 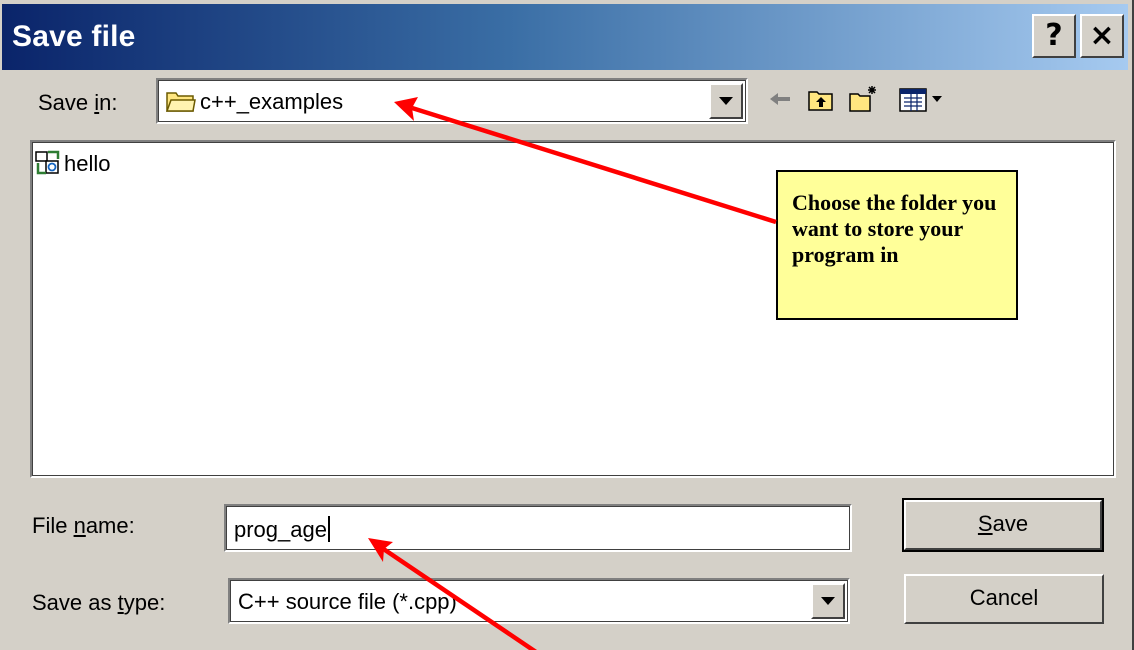 What do you see at coordinates (452, 101) in the screenshot?
I see `save-in-dropdown: c++_examples` at bounding box center [452, 101].